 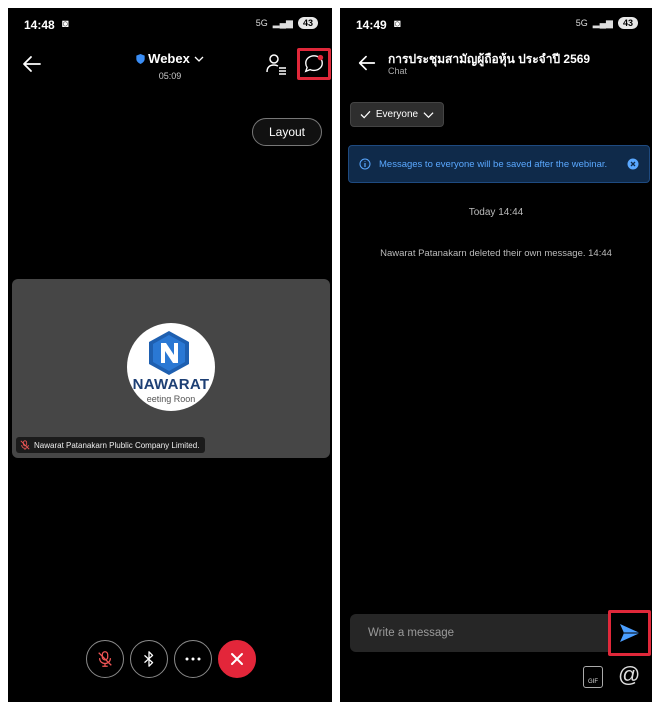 I want to click on info-icon, so click(x=365, y=164).